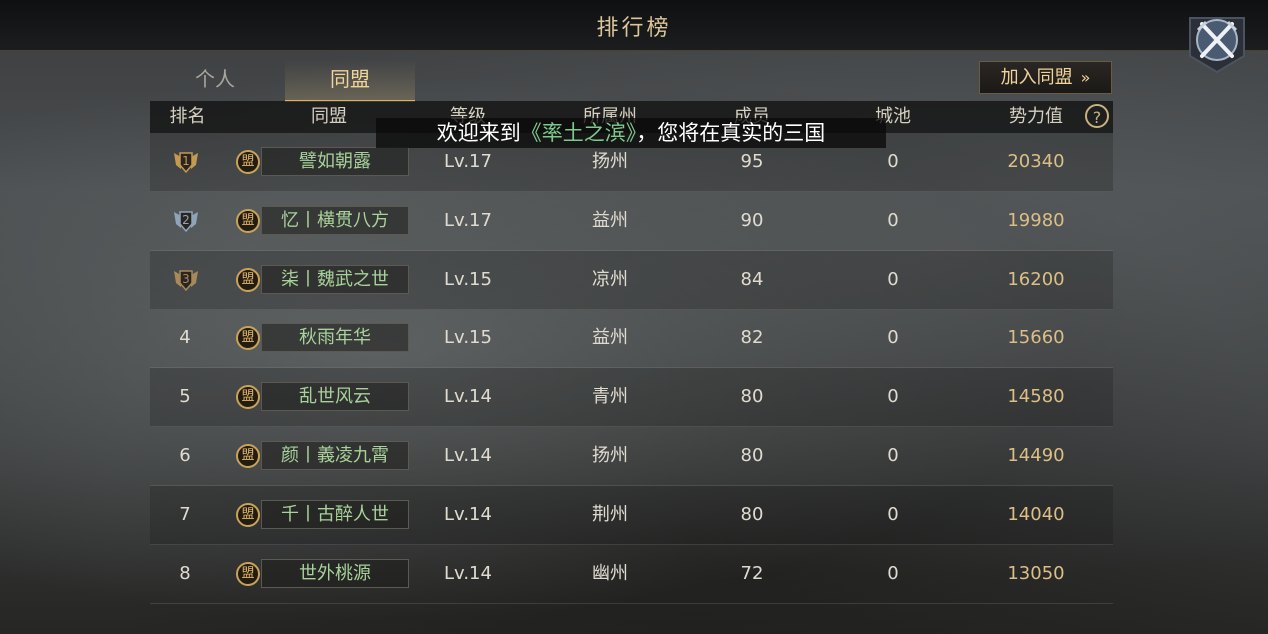  I want to click on power-cell: 15660, so click(1036, 338).